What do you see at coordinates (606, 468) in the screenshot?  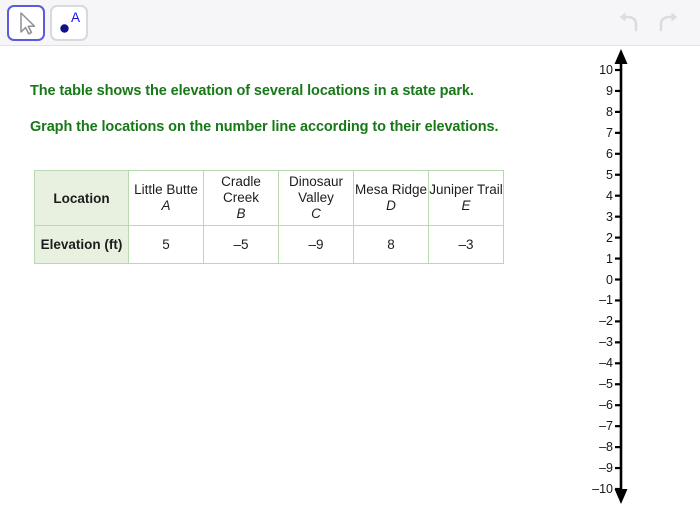 I see `tick-label-19: –9` at bounding box center [606, 468].